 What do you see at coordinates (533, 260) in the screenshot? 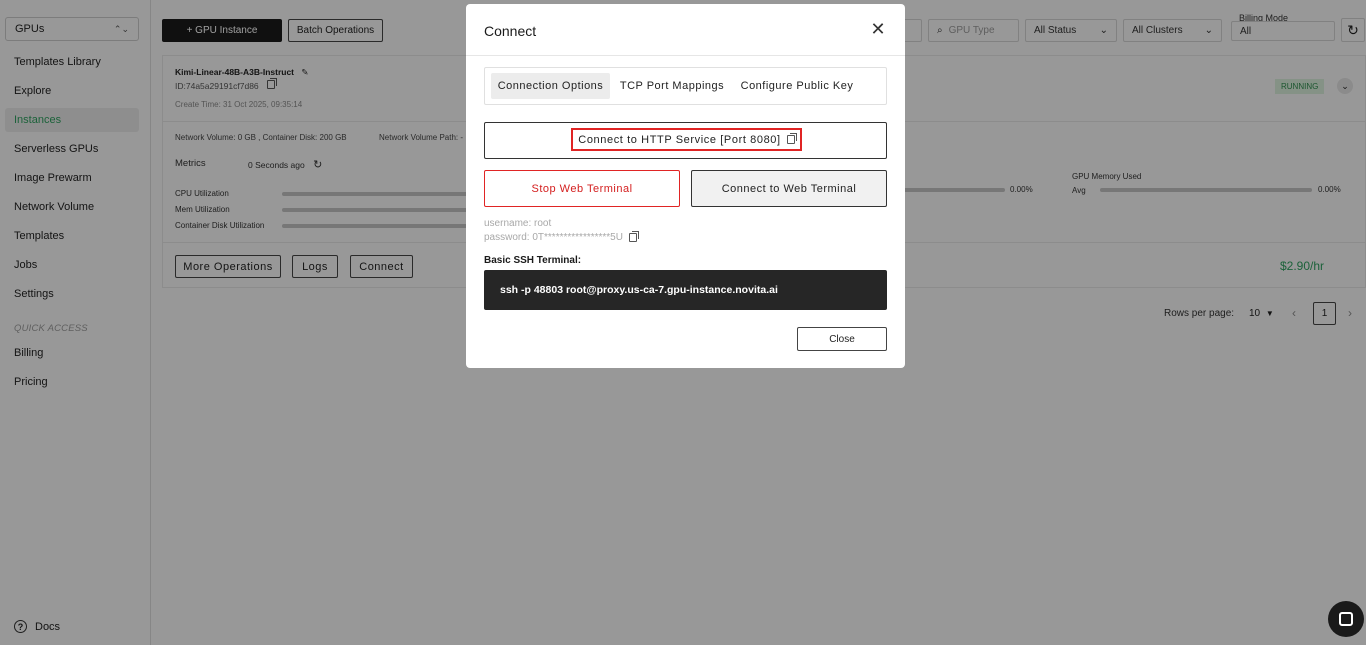
I see `ssh-terminal-label: Basic SSH Terminal:` at bounding box center [533, 260].